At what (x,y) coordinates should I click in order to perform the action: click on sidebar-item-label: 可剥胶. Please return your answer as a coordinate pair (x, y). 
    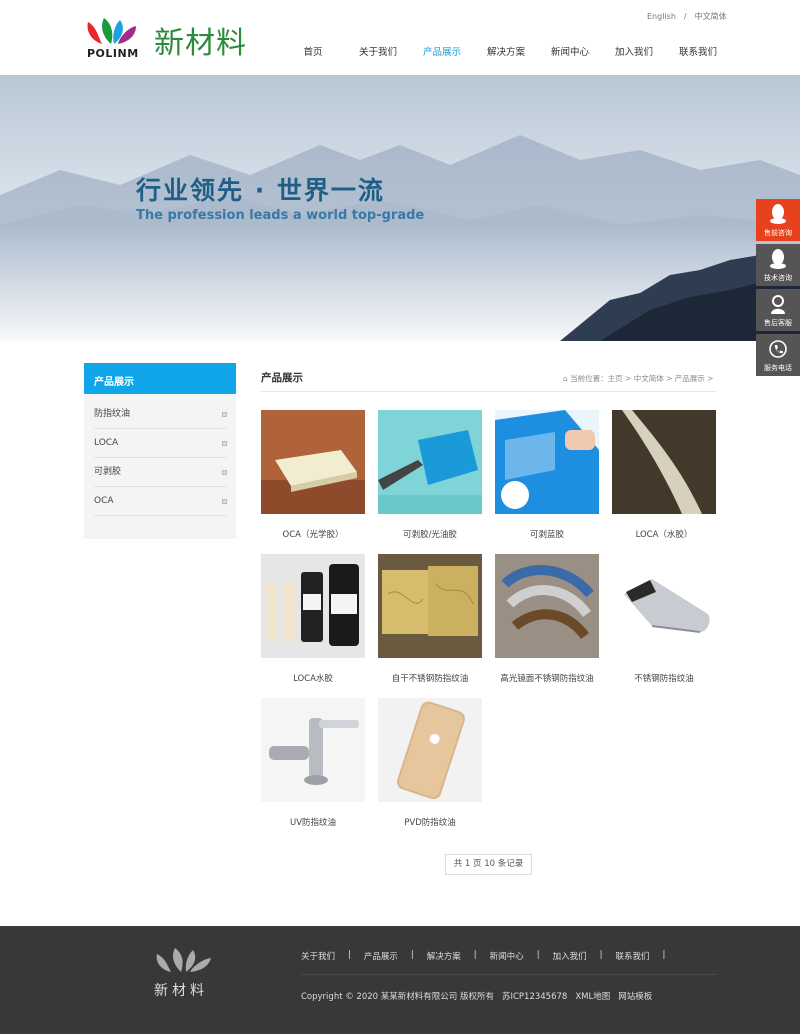
    Looking at the image, I should click on (108, 472).